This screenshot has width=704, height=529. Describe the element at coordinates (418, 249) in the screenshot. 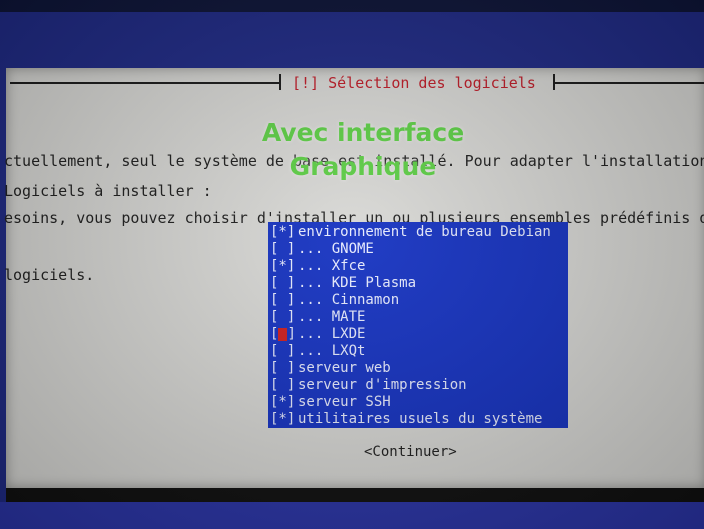

I see `software-item: [ ]... GNOME` at that location.